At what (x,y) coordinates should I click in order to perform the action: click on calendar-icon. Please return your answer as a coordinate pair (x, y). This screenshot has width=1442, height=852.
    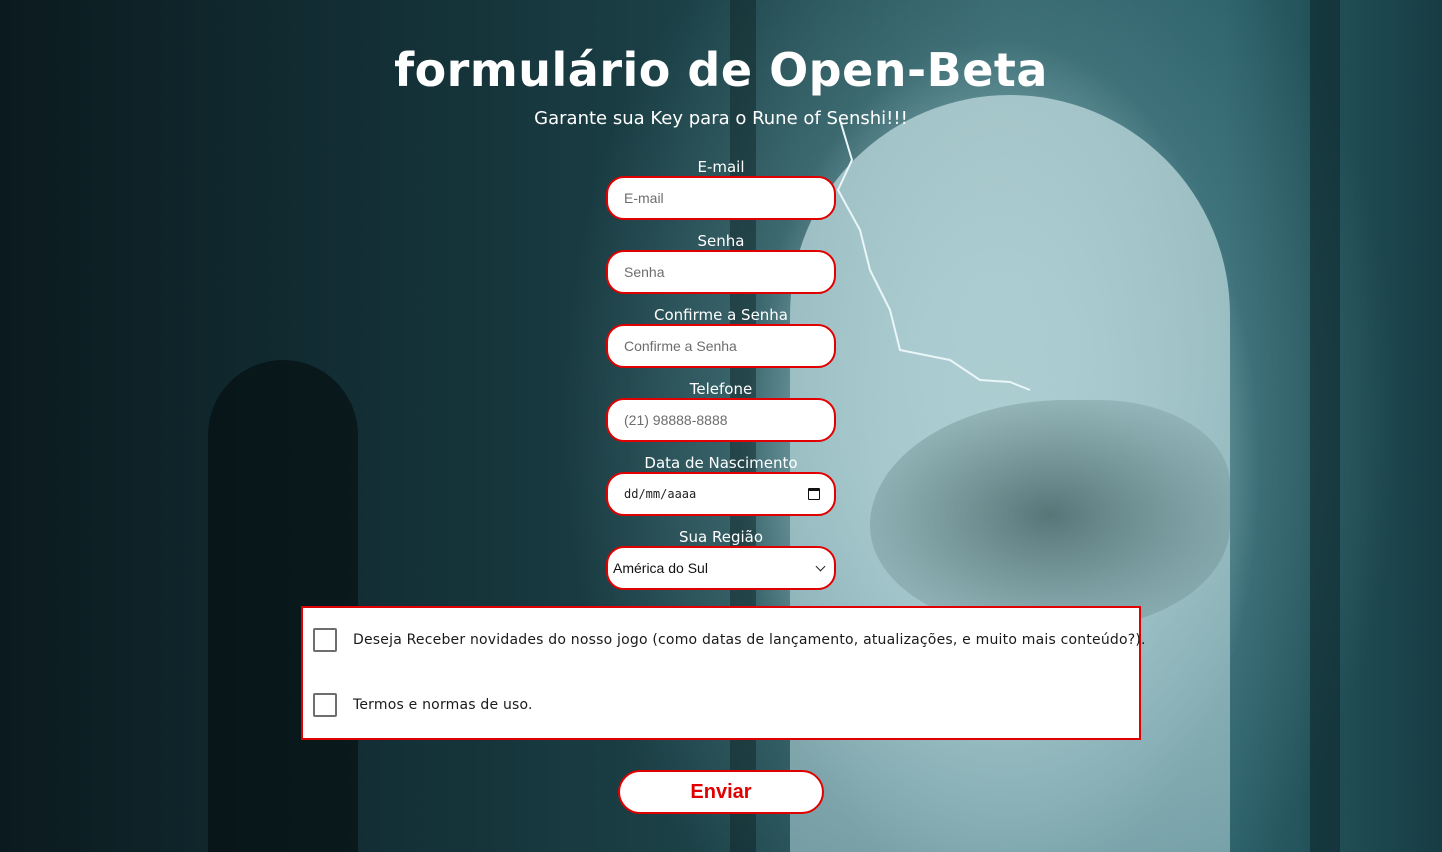
    Looking at the image, I should click on (814, 494).